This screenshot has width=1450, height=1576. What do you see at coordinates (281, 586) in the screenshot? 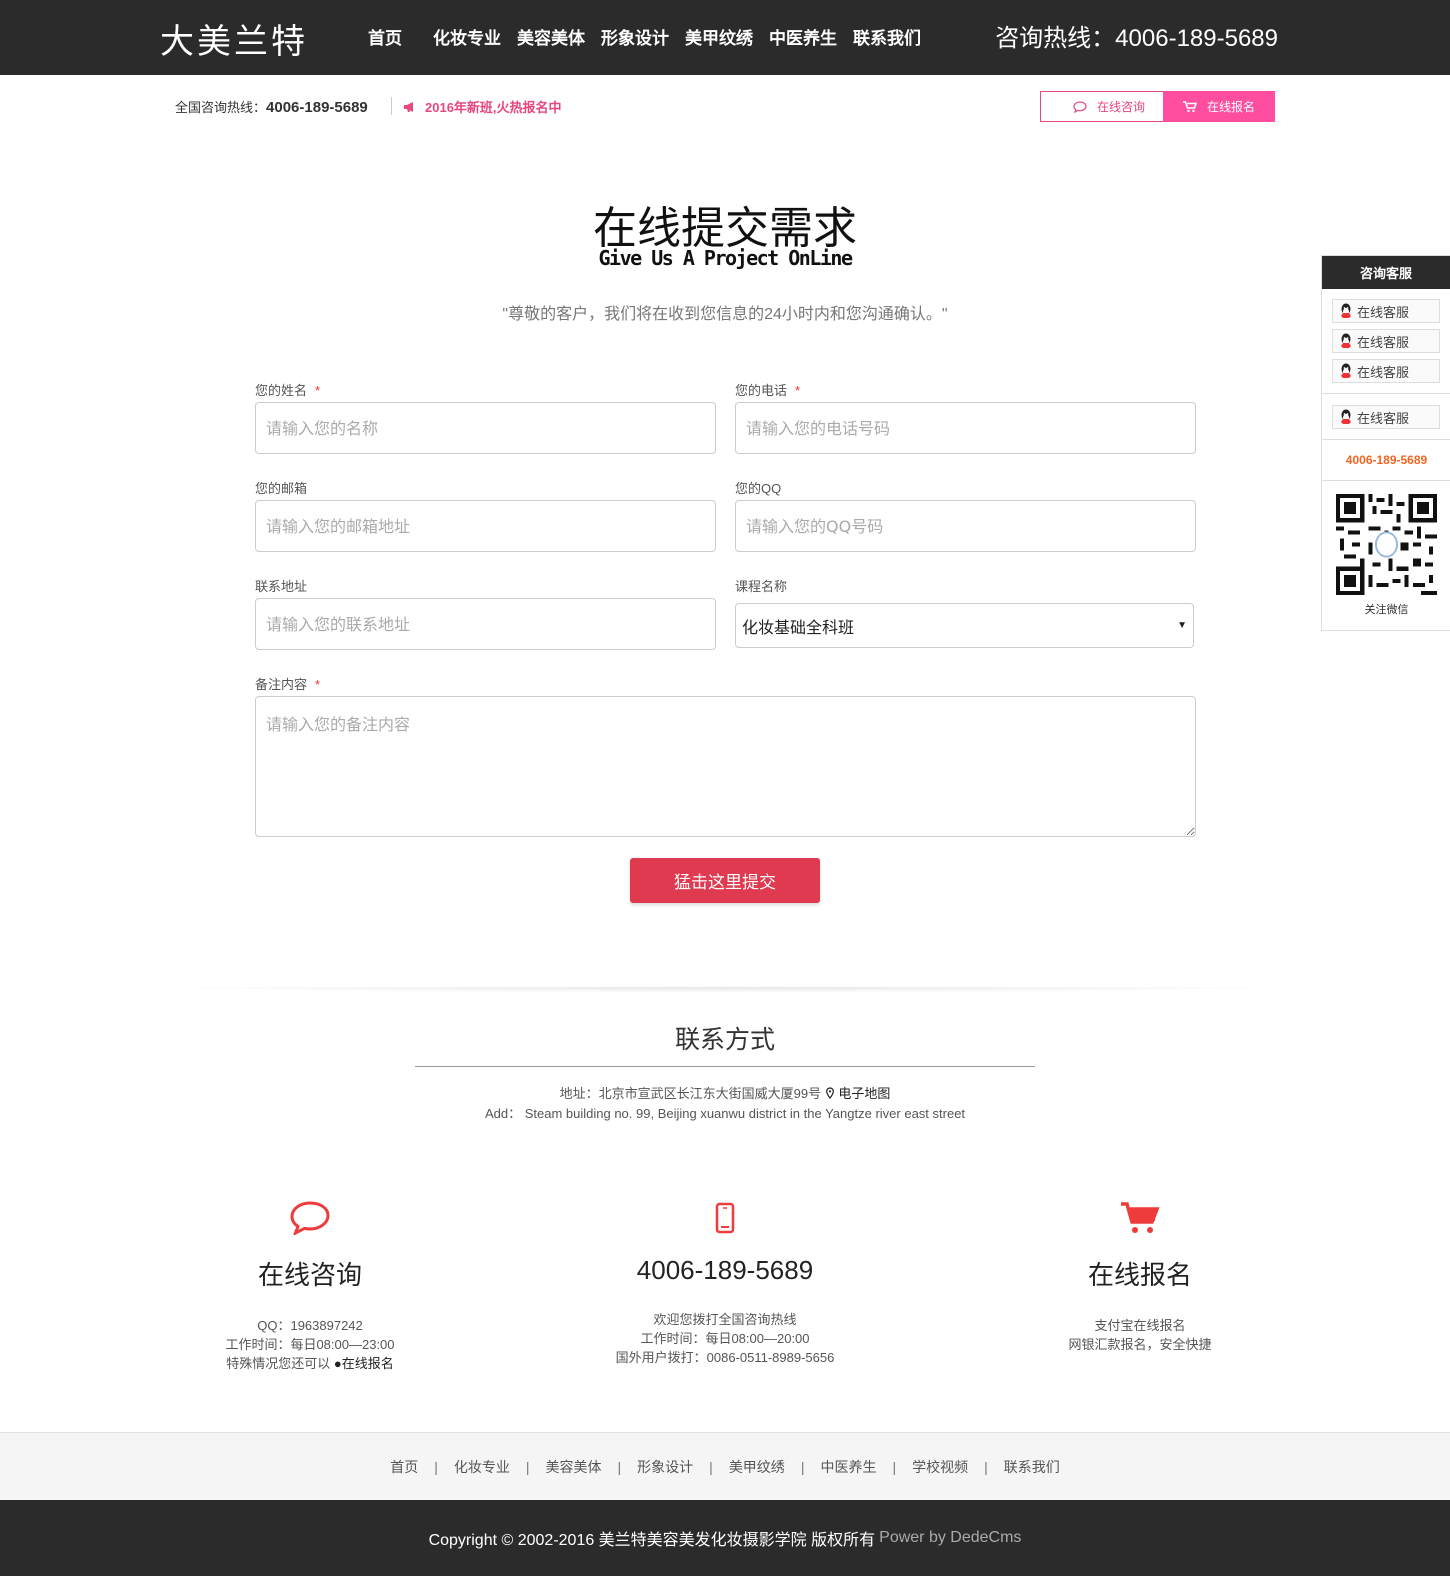
I see `address-label: 联系地址` at bounding box center [281, 586].